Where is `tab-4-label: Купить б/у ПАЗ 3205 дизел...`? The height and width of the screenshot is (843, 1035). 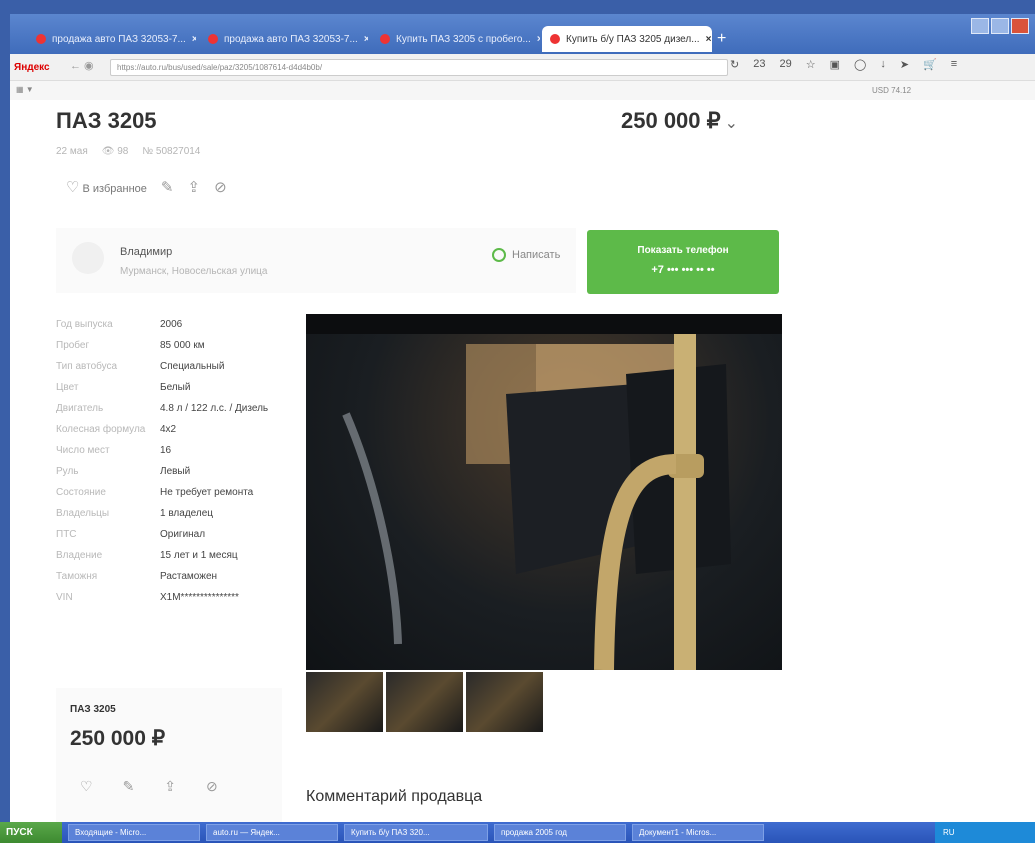
tab-4-label: Купить б/у ПАЗ 3205 дизел... is located at coordinates (633, 39).